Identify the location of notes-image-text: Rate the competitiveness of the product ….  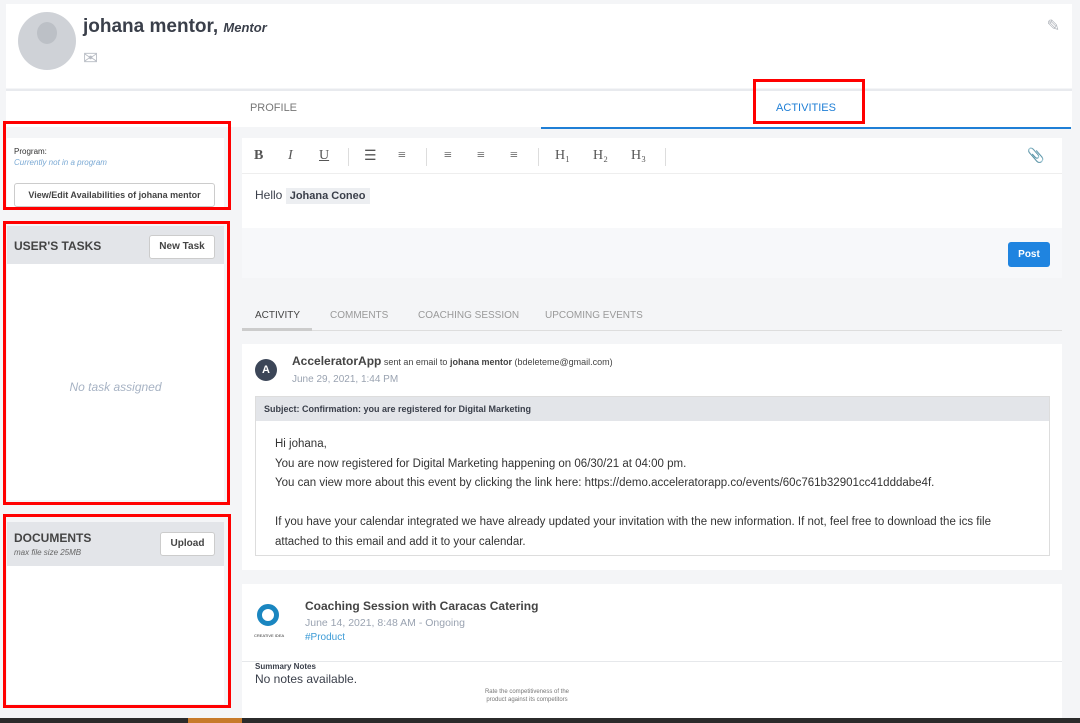
(527, 696).